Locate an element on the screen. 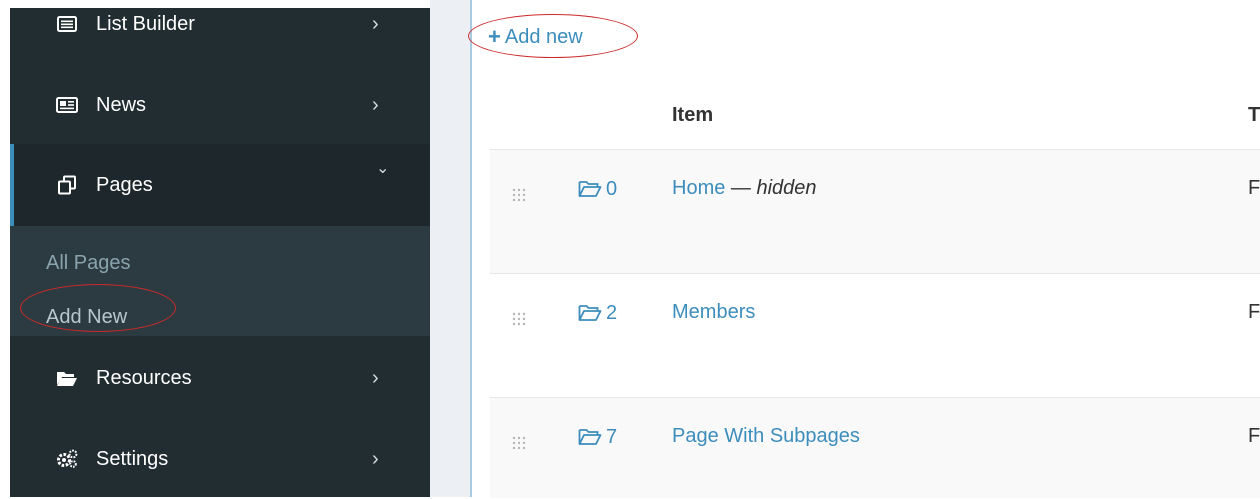 The image size is (1260, 499). sidebar-item-label: Resources is located at coordinates (144, 377).